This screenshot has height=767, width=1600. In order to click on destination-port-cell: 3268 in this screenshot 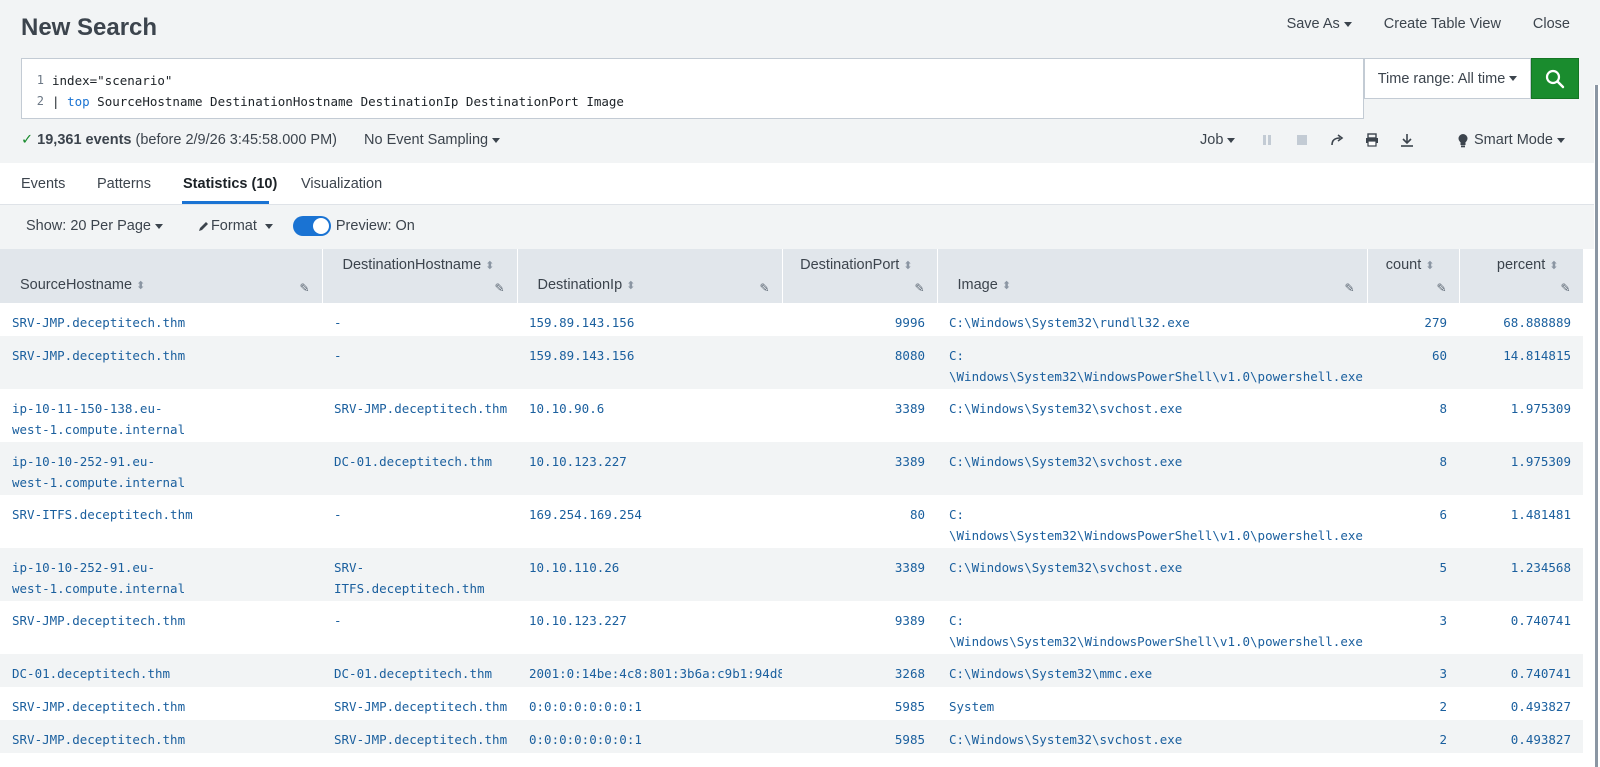, I will do `click(859, 670)`.